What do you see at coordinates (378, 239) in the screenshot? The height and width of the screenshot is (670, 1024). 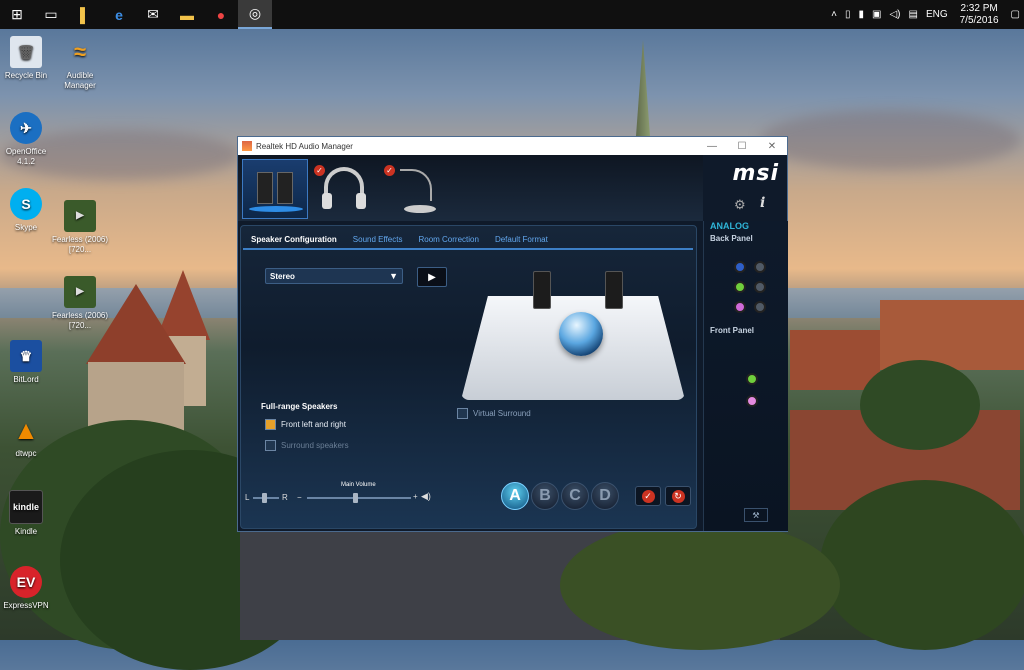 I see `tab-sound-effects: Sound Effects` at bounding box center [378, 239].